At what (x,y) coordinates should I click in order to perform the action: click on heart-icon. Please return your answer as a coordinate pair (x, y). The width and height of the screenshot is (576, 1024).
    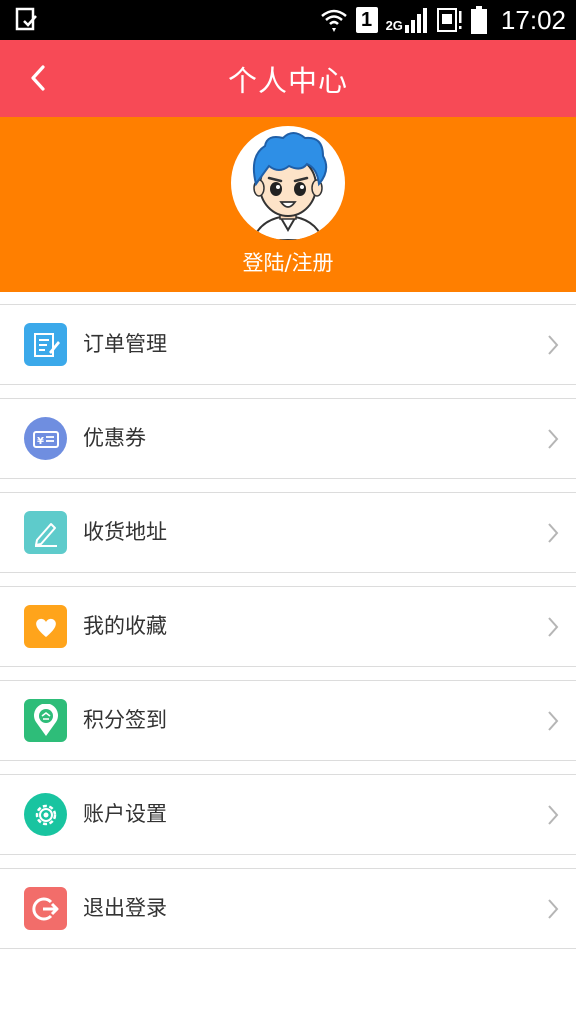
    Looking at the image, I should click on (45, 627).